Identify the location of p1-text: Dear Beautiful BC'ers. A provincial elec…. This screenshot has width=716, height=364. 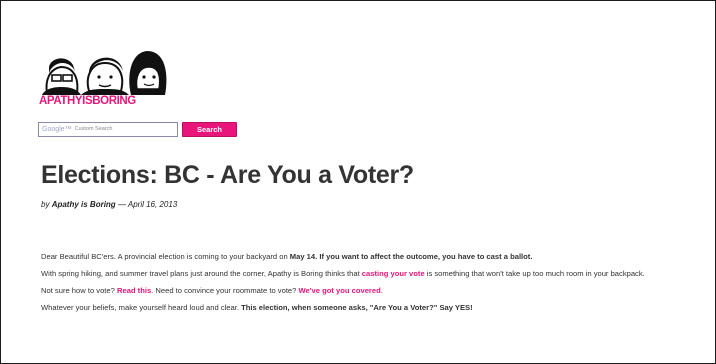
(165, 256).